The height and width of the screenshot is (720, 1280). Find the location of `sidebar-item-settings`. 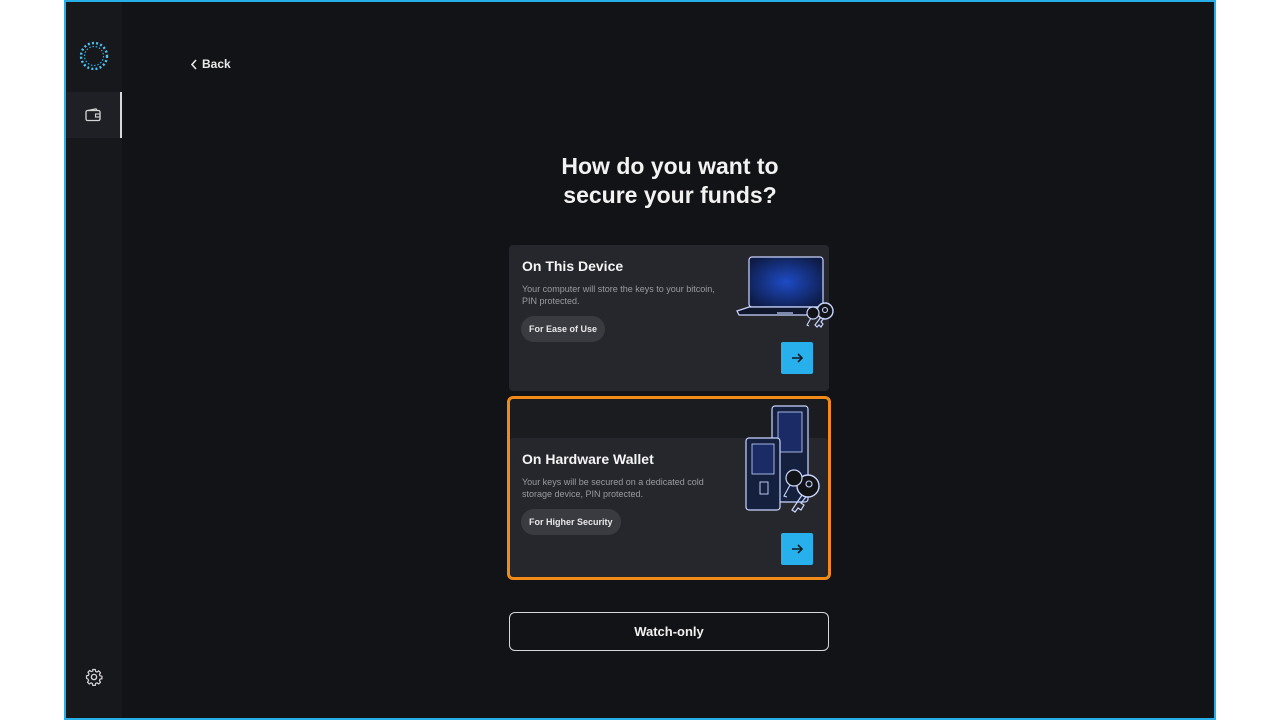

sidebar-item-settings is located at coordinates (94, 677).